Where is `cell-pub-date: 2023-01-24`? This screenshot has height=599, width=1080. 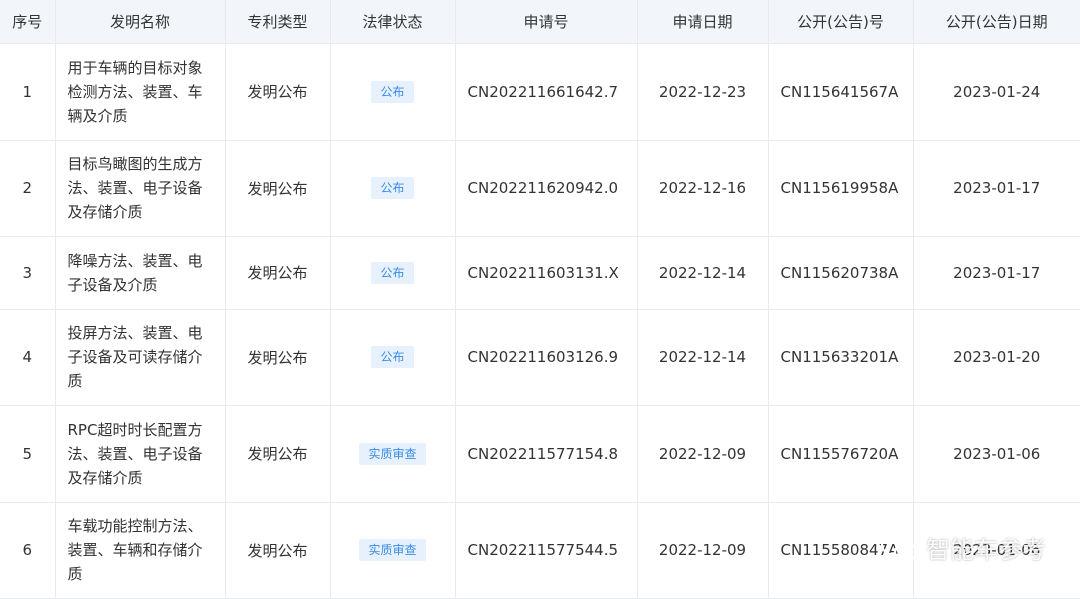 cell-pub-date: 2023-01-24 is located at coordinates (996, 92).